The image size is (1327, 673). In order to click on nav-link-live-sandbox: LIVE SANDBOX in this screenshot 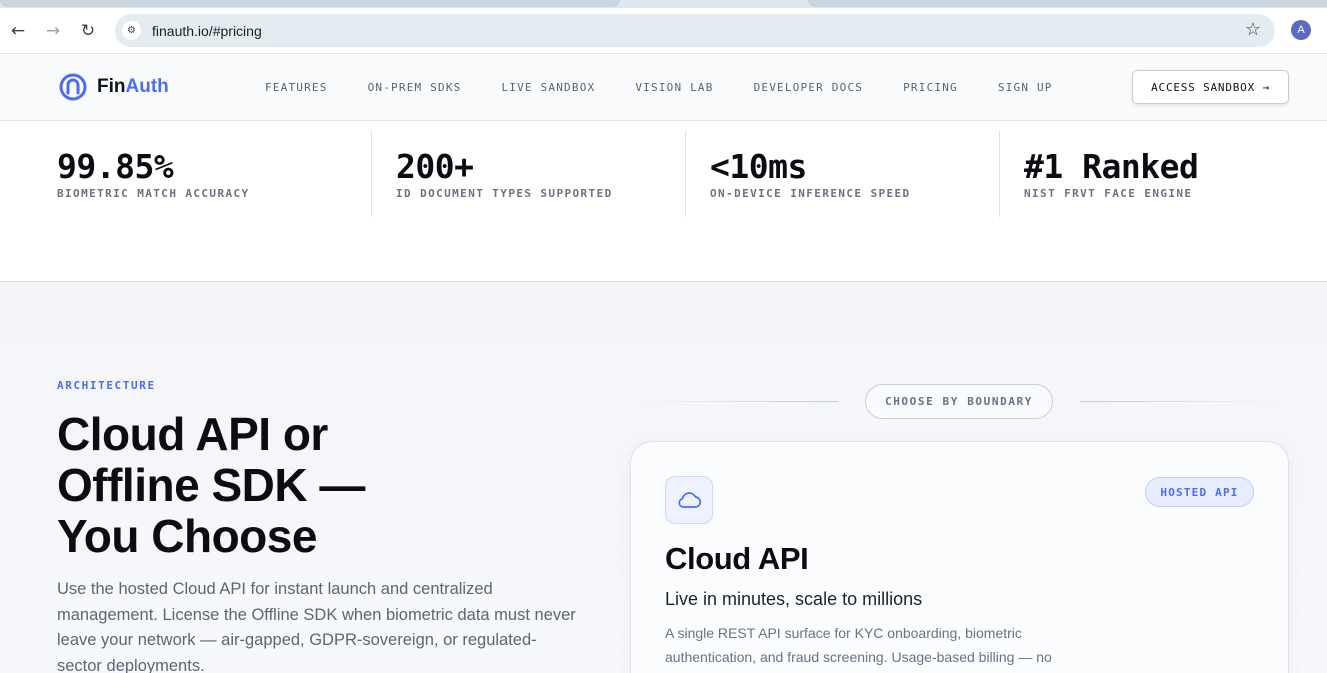, I will do `click(548, 87)`.